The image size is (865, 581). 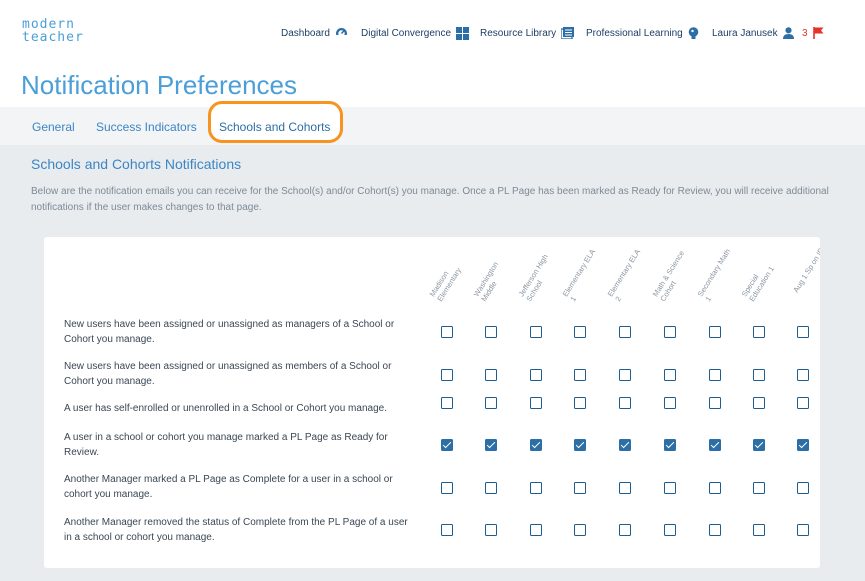 What do you see at coordinates (136, 164) in the screenshot?
I see `section-heading: Schools and Cohorts Notifications` at bounding box center [136, 164].